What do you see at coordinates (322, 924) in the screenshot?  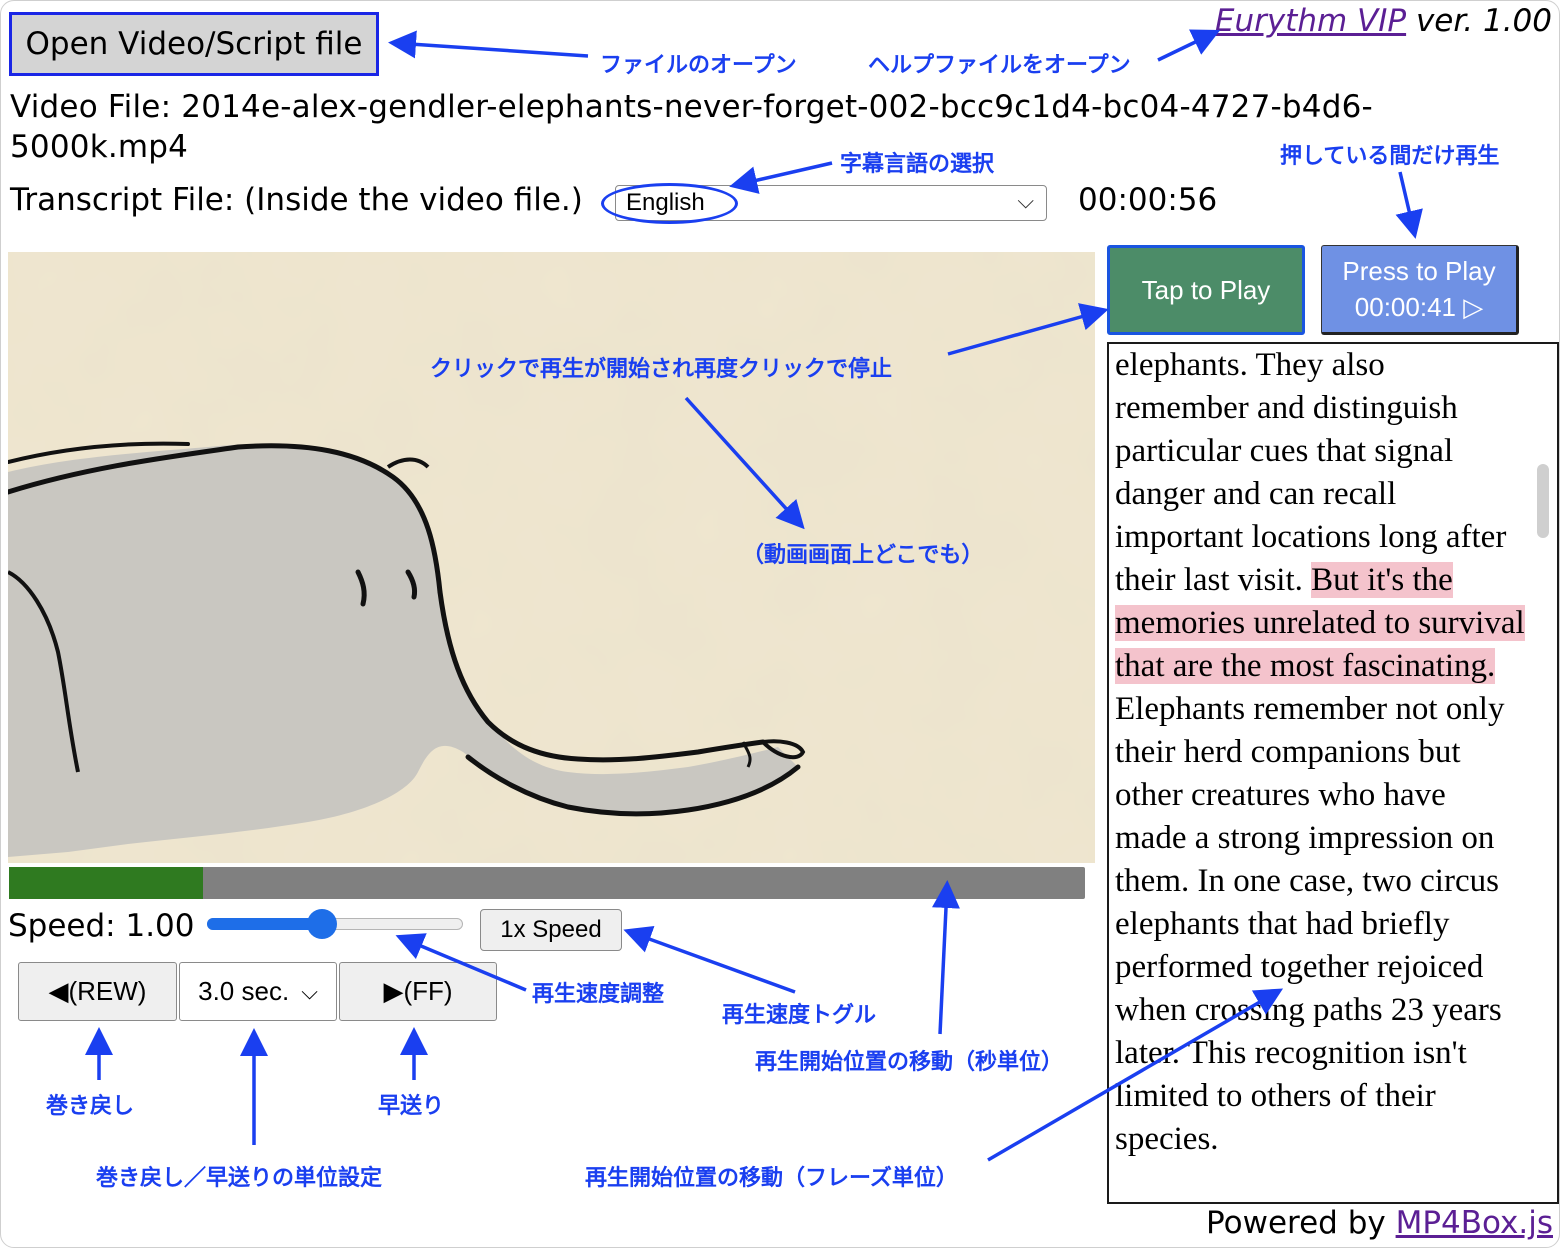 I see `slider-thumb` at bounding box center [322, 924].